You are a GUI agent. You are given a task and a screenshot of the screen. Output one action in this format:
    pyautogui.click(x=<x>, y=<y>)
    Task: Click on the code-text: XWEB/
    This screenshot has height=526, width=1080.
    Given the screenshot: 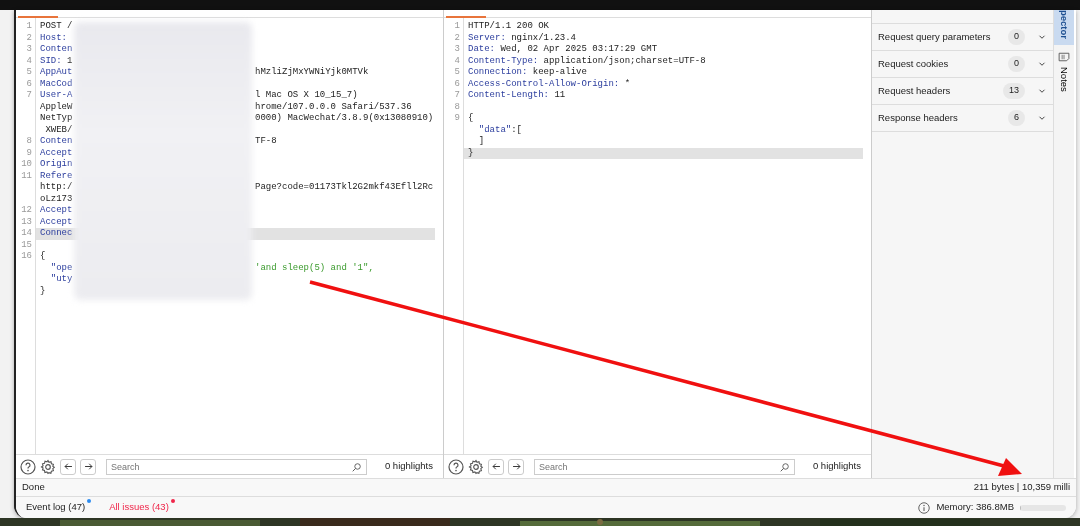 What is the action you would take?
    pyautogui.click(x=58, y=129)
    